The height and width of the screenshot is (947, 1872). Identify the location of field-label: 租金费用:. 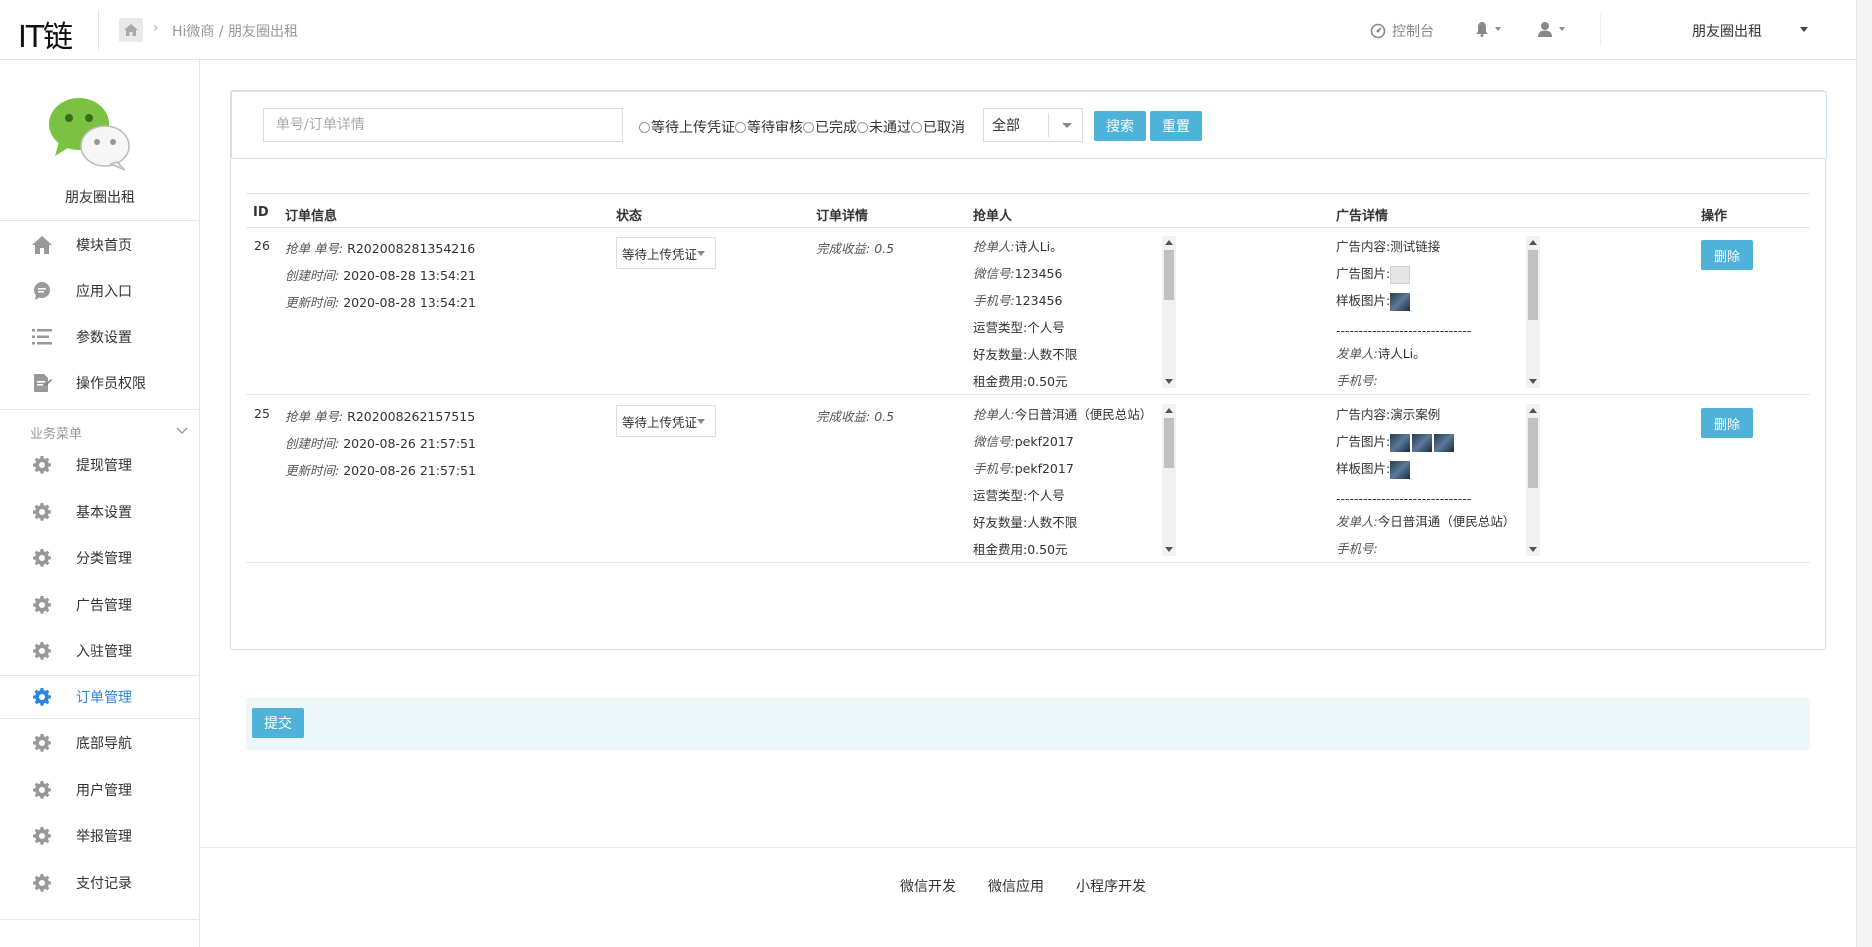
(1000, 549).